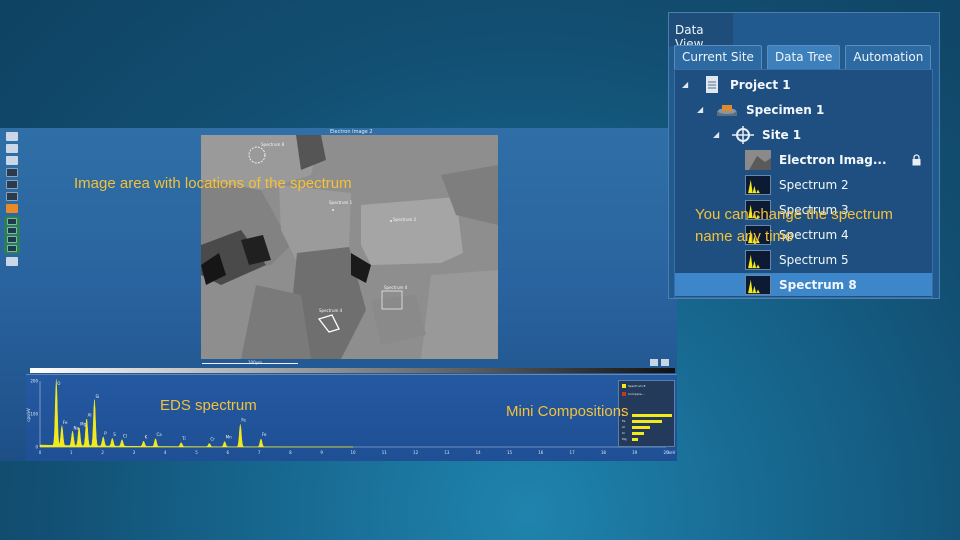 This screenshot has width=960, height=540. I want to click on x-tick-label: 1, so click(71, 452).